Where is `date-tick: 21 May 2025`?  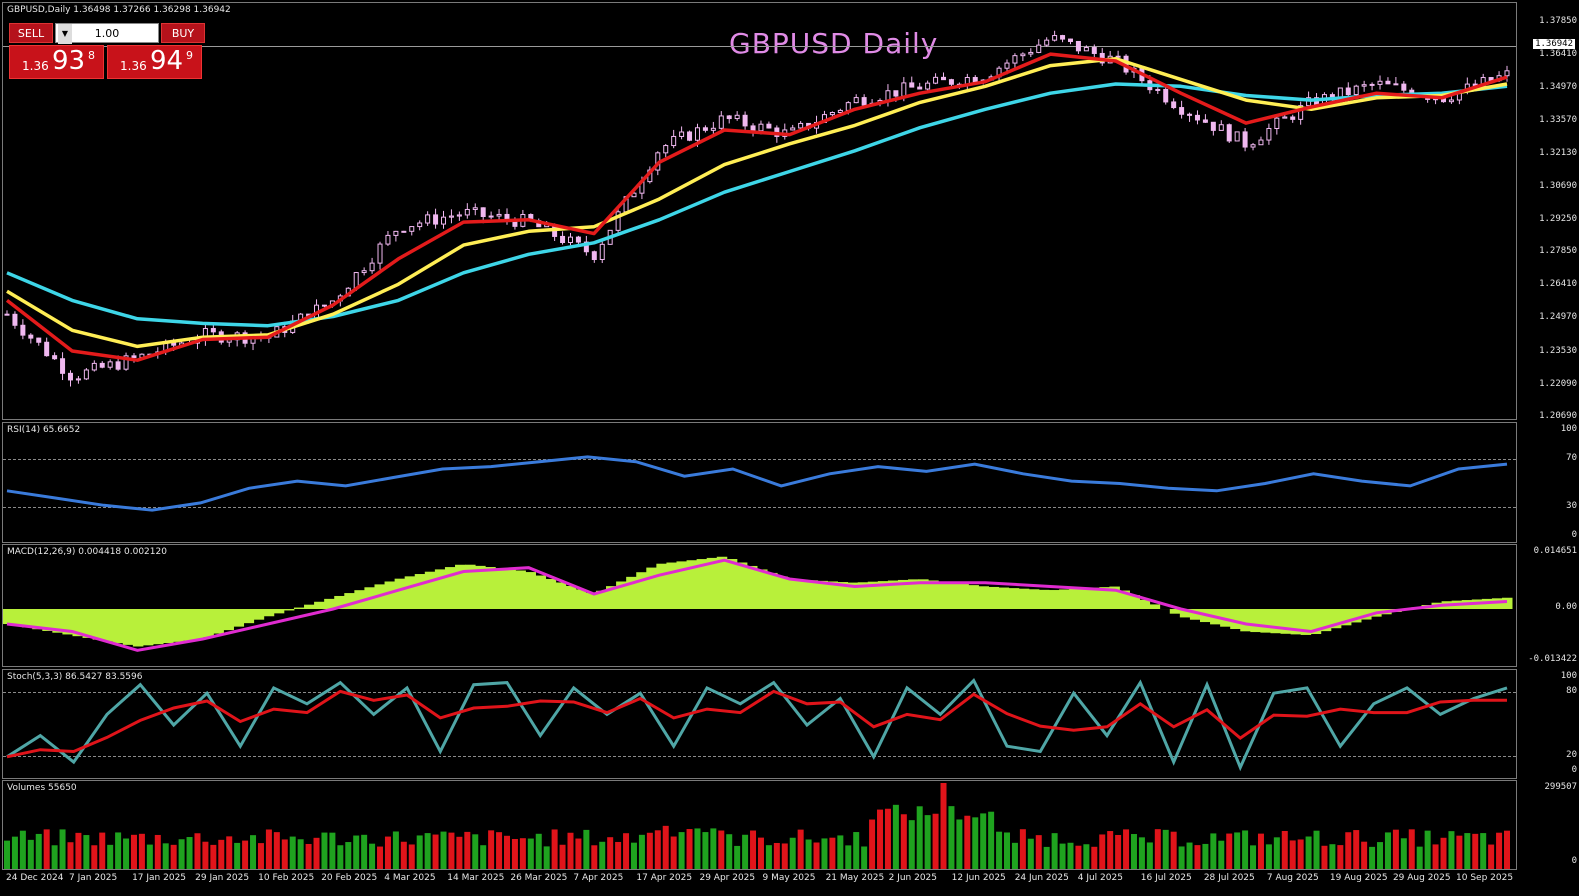 date-tick: 21 May 2025 is located at coordinates (855, 878).